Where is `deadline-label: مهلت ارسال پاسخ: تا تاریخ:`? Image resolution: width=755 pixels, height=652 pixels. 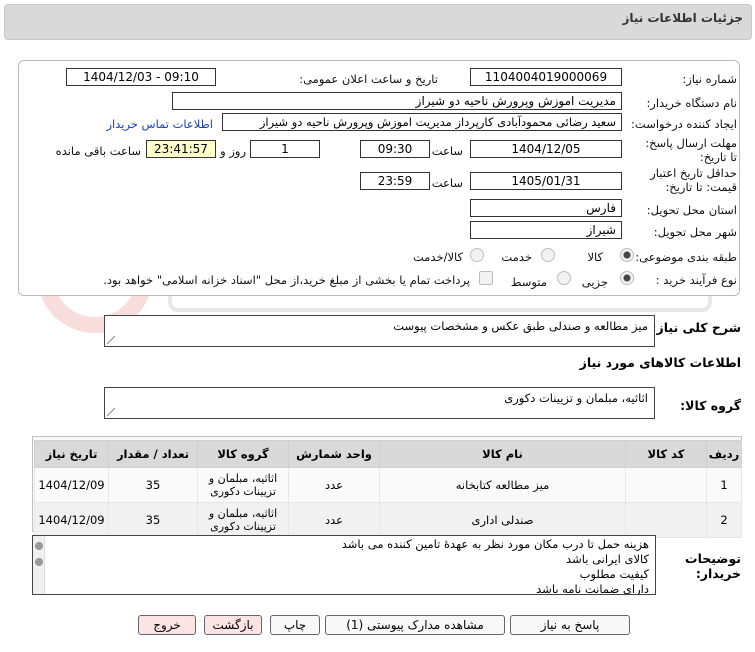
deadline-label: مهلت ارسال پاسخ: تا تاریخ: is located at coordinates (691, 150).